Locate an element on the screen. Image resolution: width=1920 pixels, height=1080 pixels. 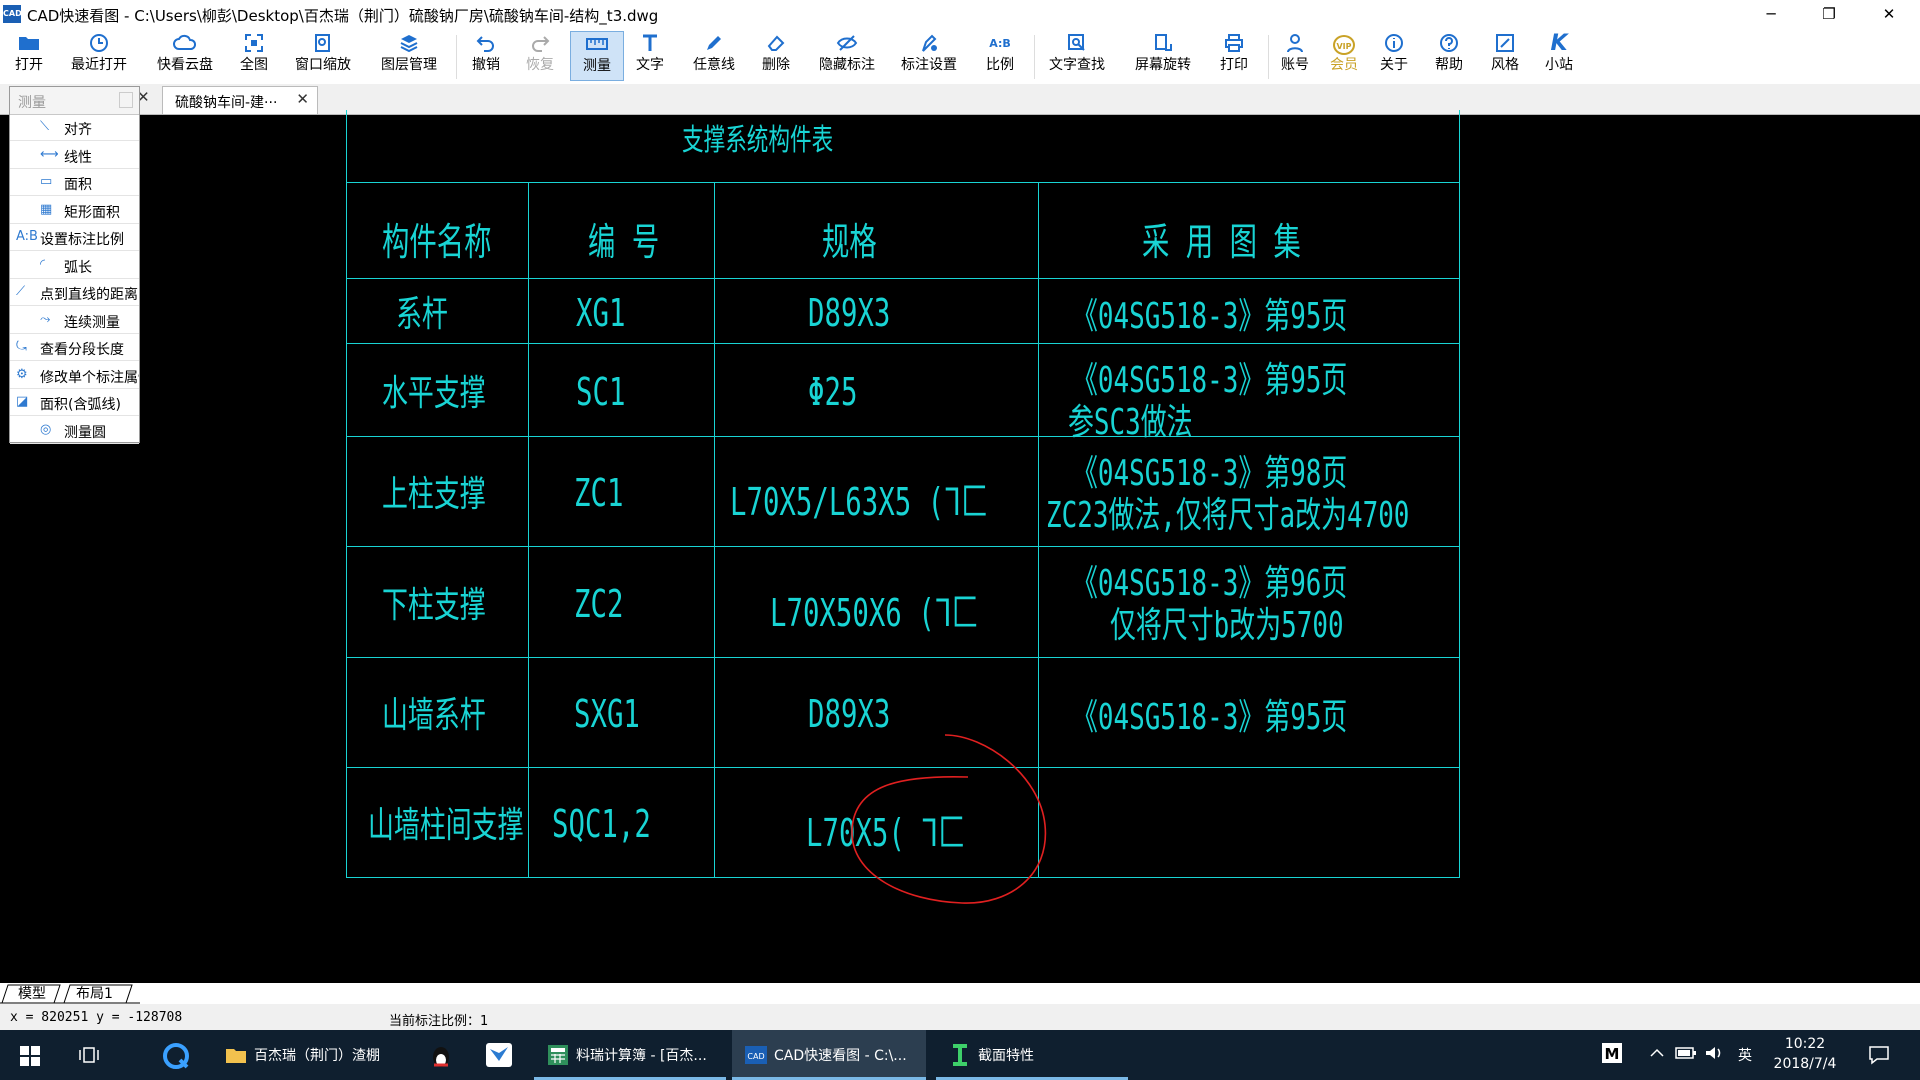
clock-time: 10:22 is located at coordinates (1805, 1044).